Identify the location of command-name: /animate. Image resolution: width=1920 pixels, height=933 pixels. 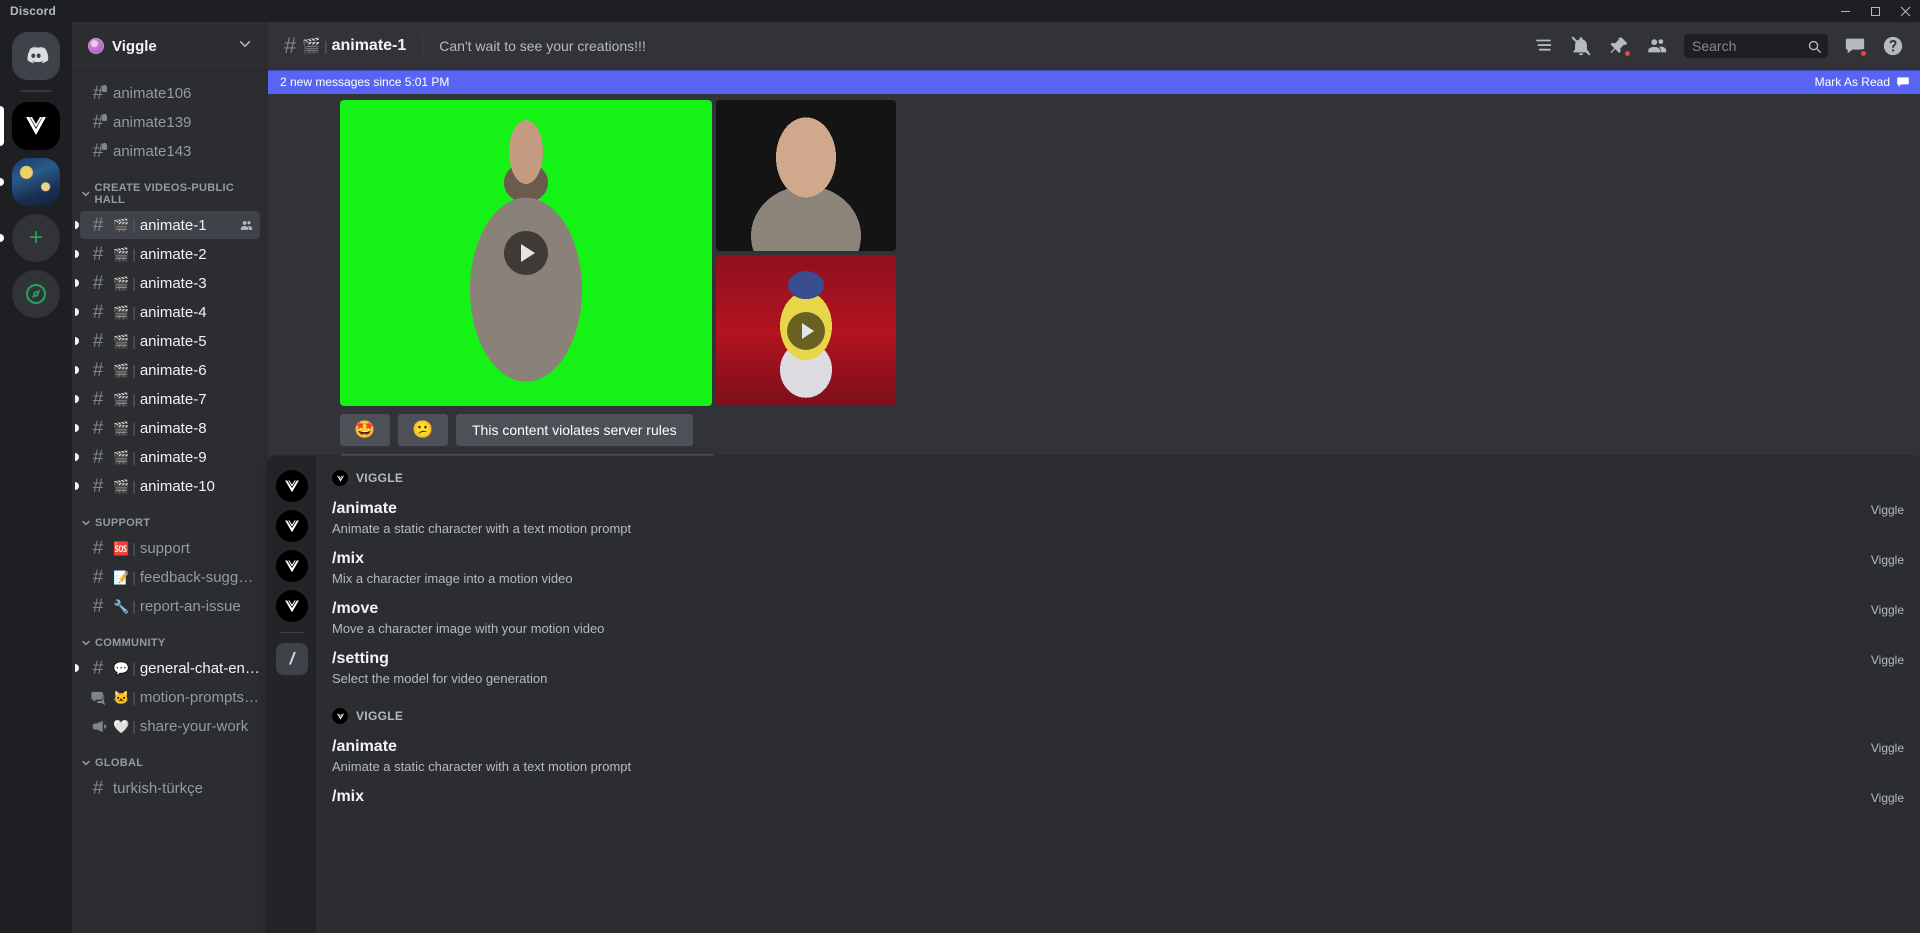
(364, 508).